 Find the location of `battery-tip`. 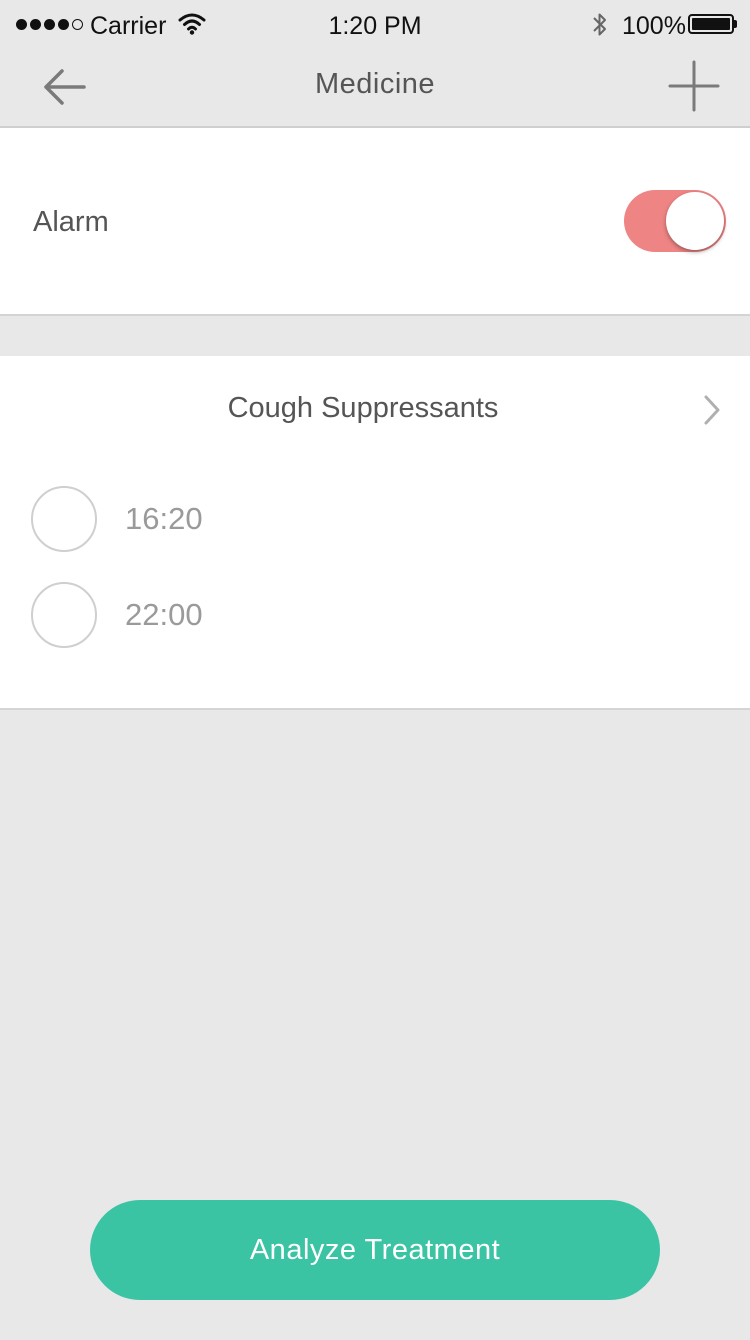

battery-tip is located at coordinates (735, 24).